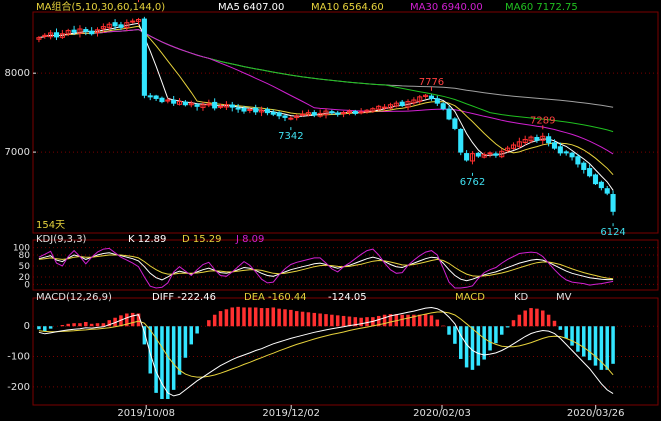  What do you see at coordinates (347, 7) in the screenshot?
I see `legend-ma10: MA10 6564.60` at bounding box center [347, 7].